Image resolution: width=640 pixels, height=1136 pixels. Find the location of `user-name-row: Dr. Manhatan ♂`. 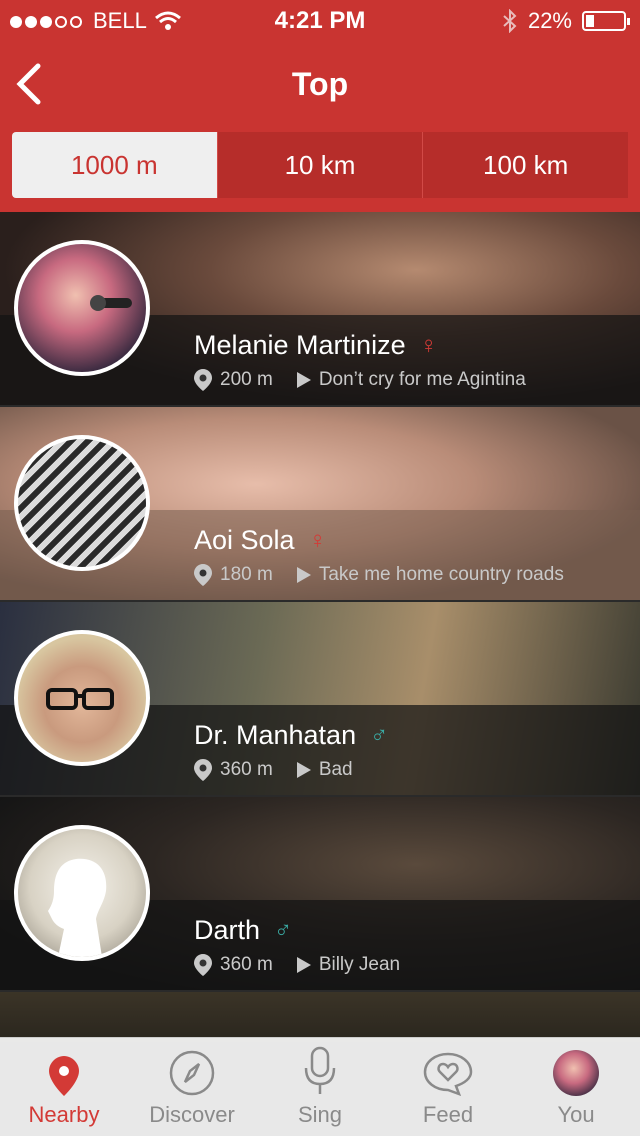

user-name-row: Dr. Manhatan ♂ is located at coordinates (291, 735).